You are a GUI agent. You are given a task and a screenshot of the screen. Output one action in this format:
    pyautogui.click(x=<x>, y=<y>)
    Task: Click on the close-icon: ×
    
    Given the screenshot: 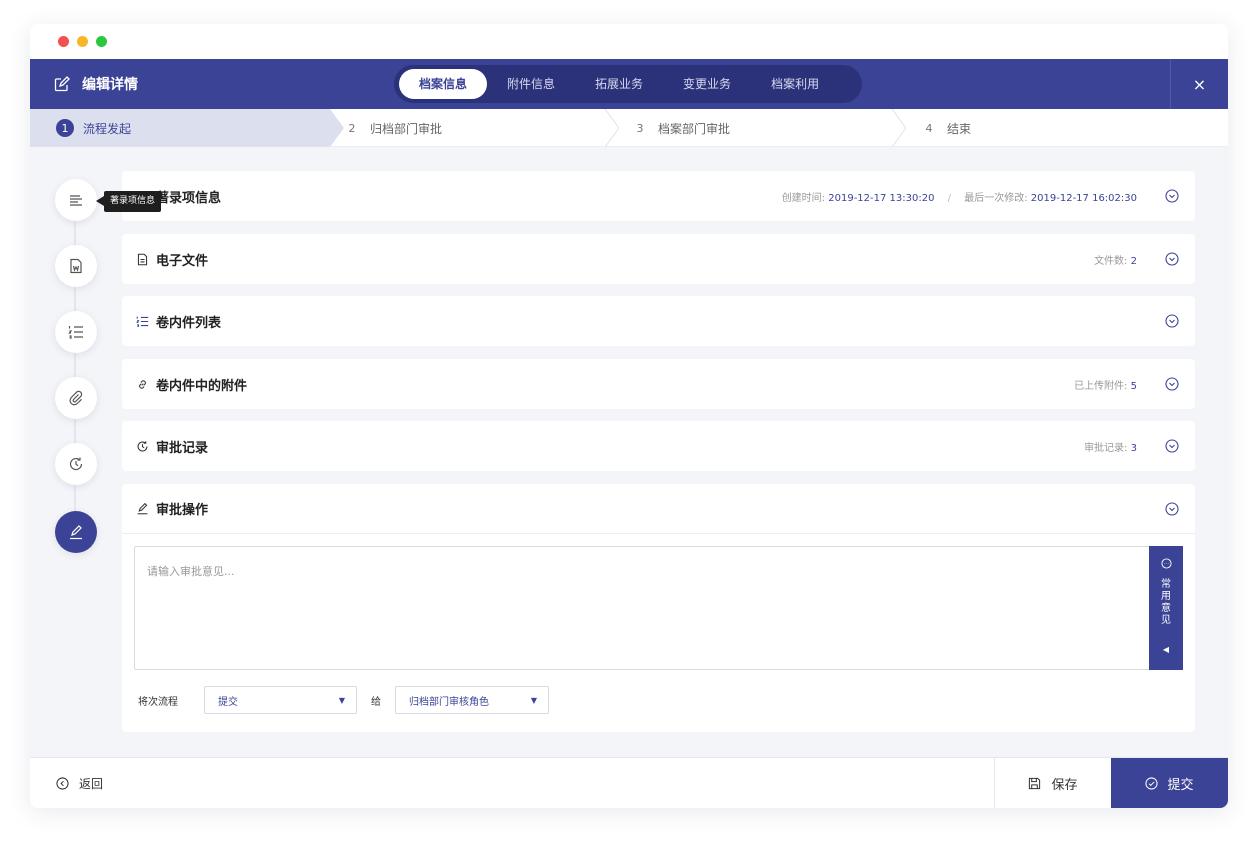 What is the action you would take?
    pyautogui.click(x=1199, y=84)
    